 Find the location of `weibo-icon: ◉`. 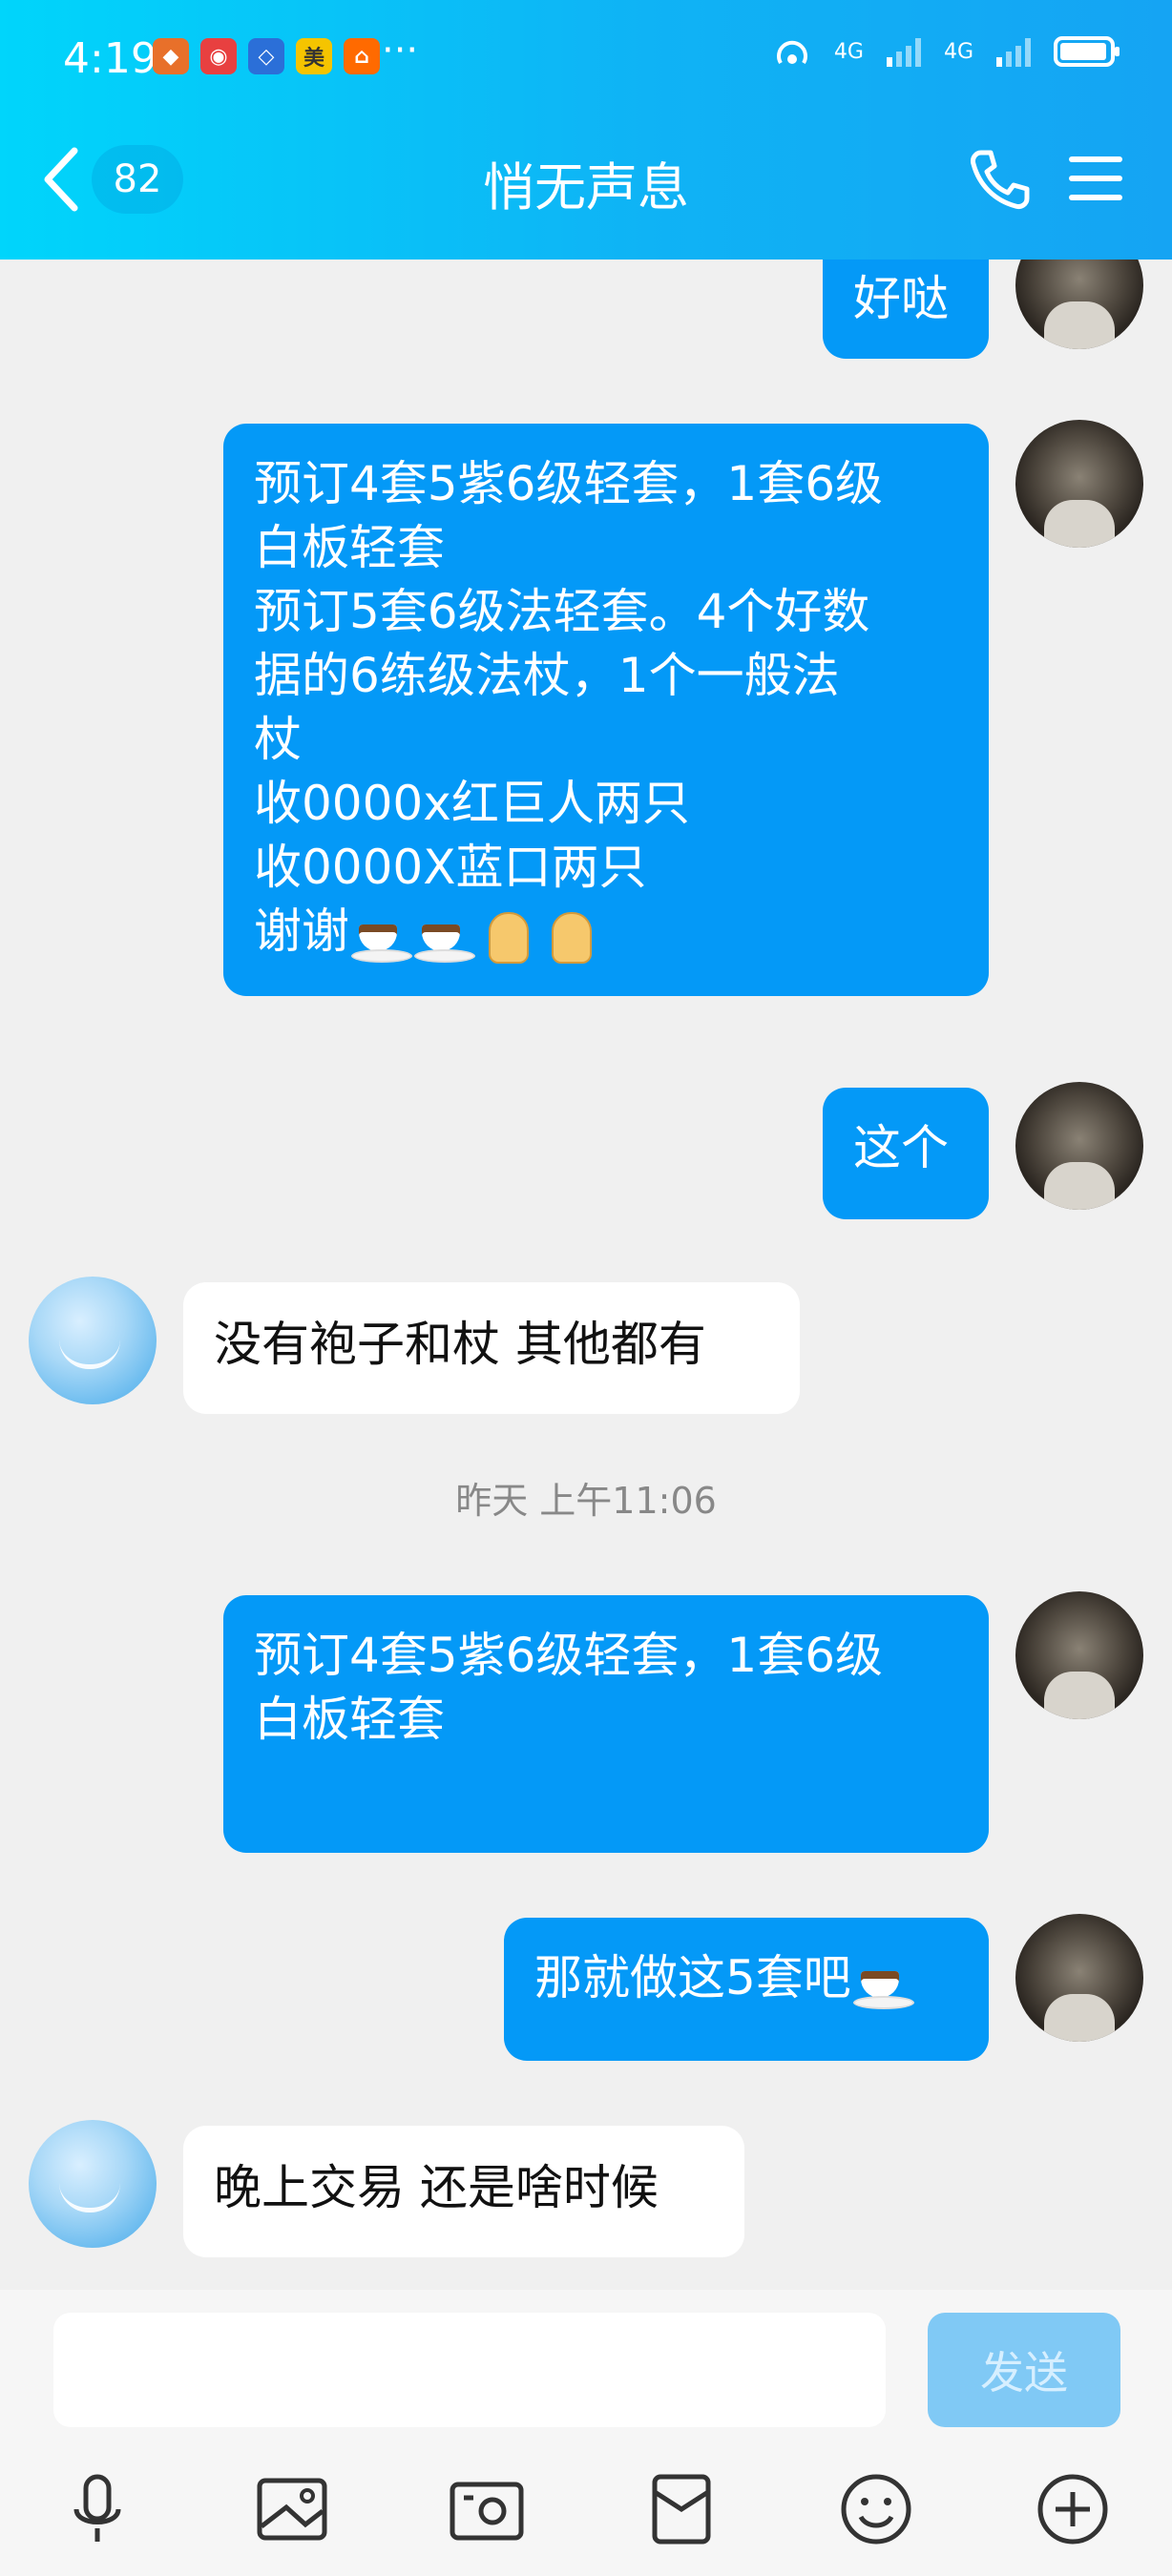

weibo-icon: ◉ is located at coordinates (218, 56).